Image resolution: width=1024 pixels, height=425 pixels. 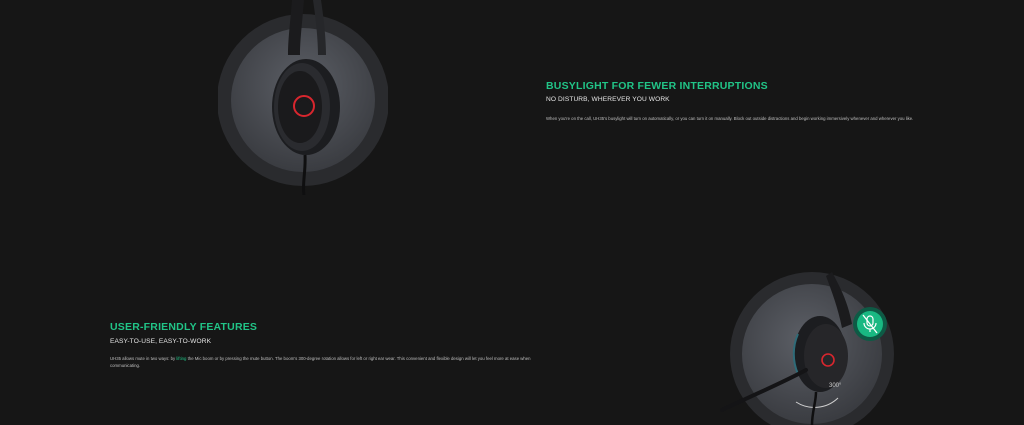 I want to click on busylight-title: BUSYLIGHT FOR FEWER INTERRUPTIONS, so click(x=657, y=86).